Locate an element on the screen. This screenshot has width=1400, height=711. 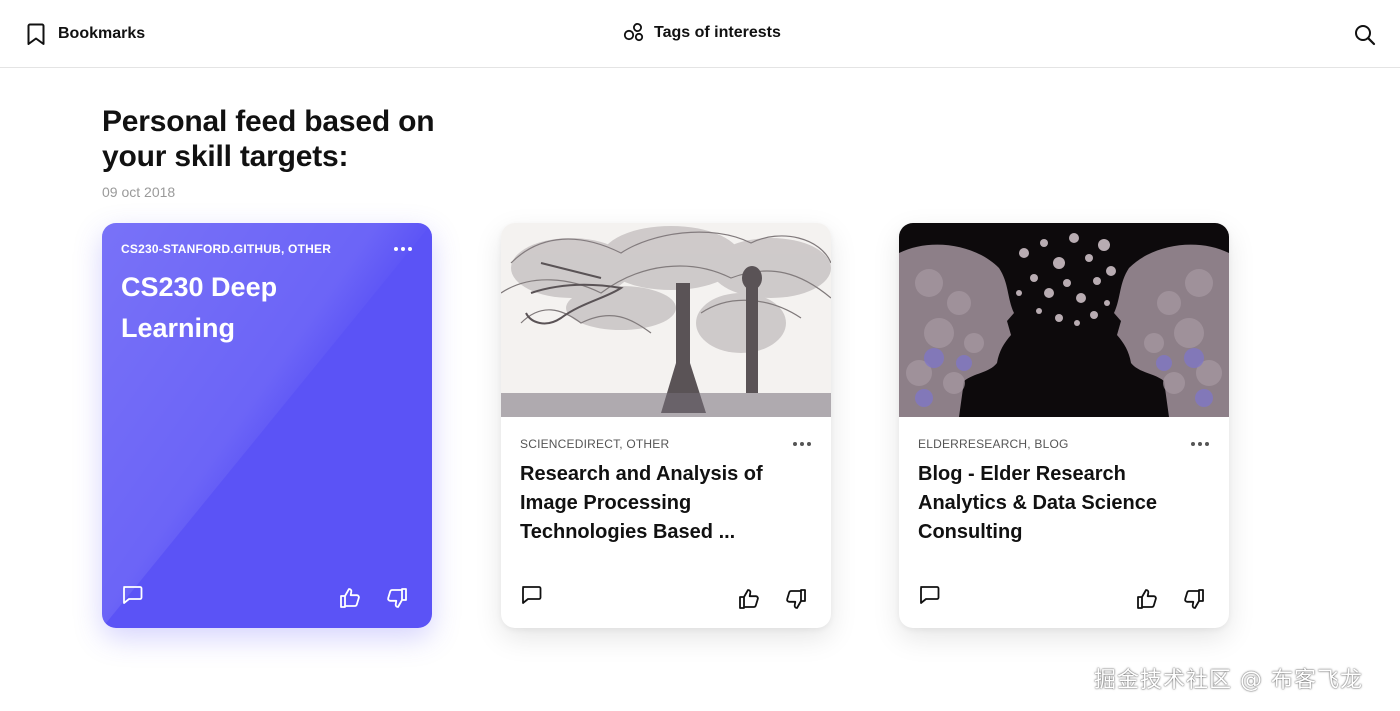
tags-label: Tags of interests is located at coordinates (717, 32).